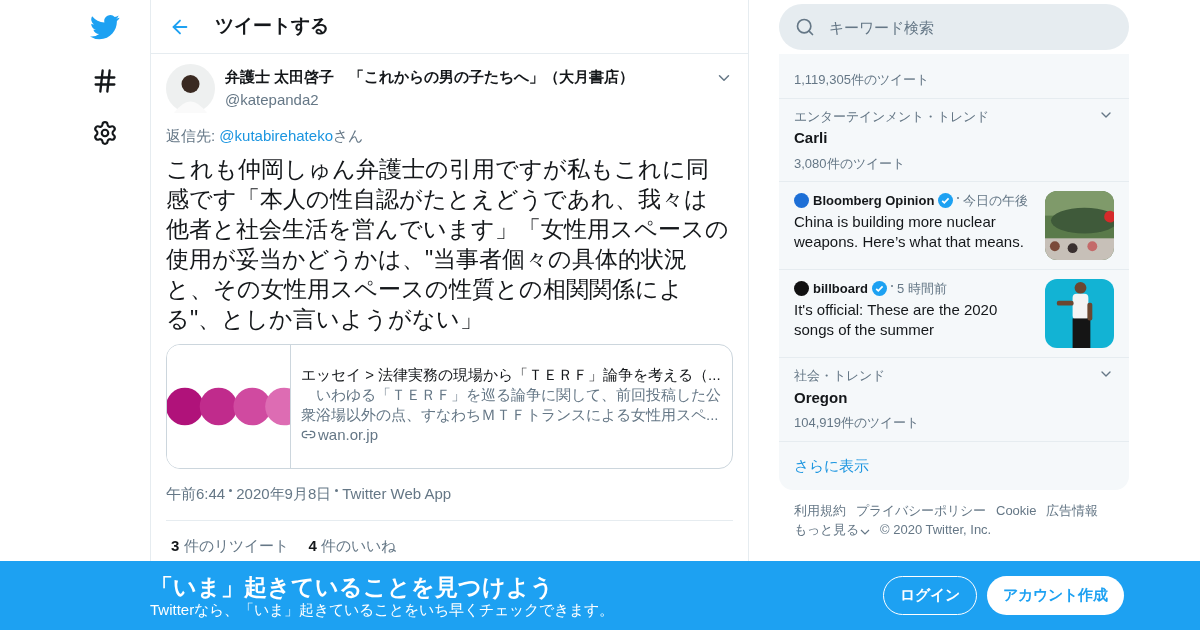  I want to click on search-field: キーワード検索, so click(954, 27).